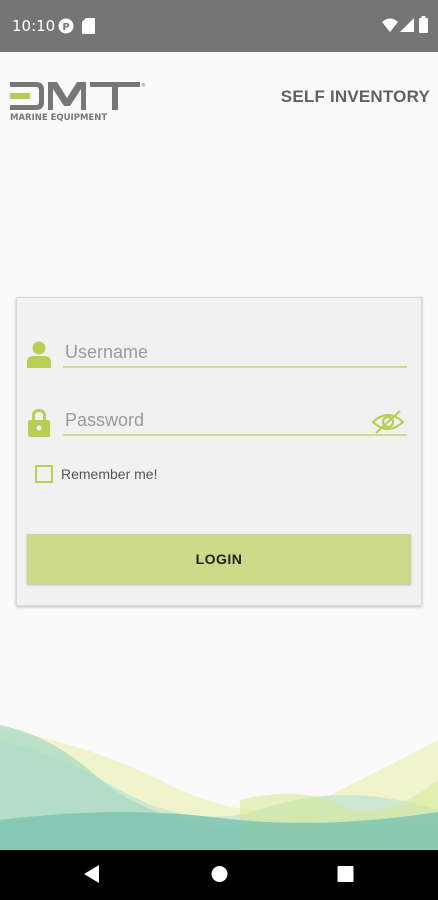  I want to click on username-field, so click(217, 358).